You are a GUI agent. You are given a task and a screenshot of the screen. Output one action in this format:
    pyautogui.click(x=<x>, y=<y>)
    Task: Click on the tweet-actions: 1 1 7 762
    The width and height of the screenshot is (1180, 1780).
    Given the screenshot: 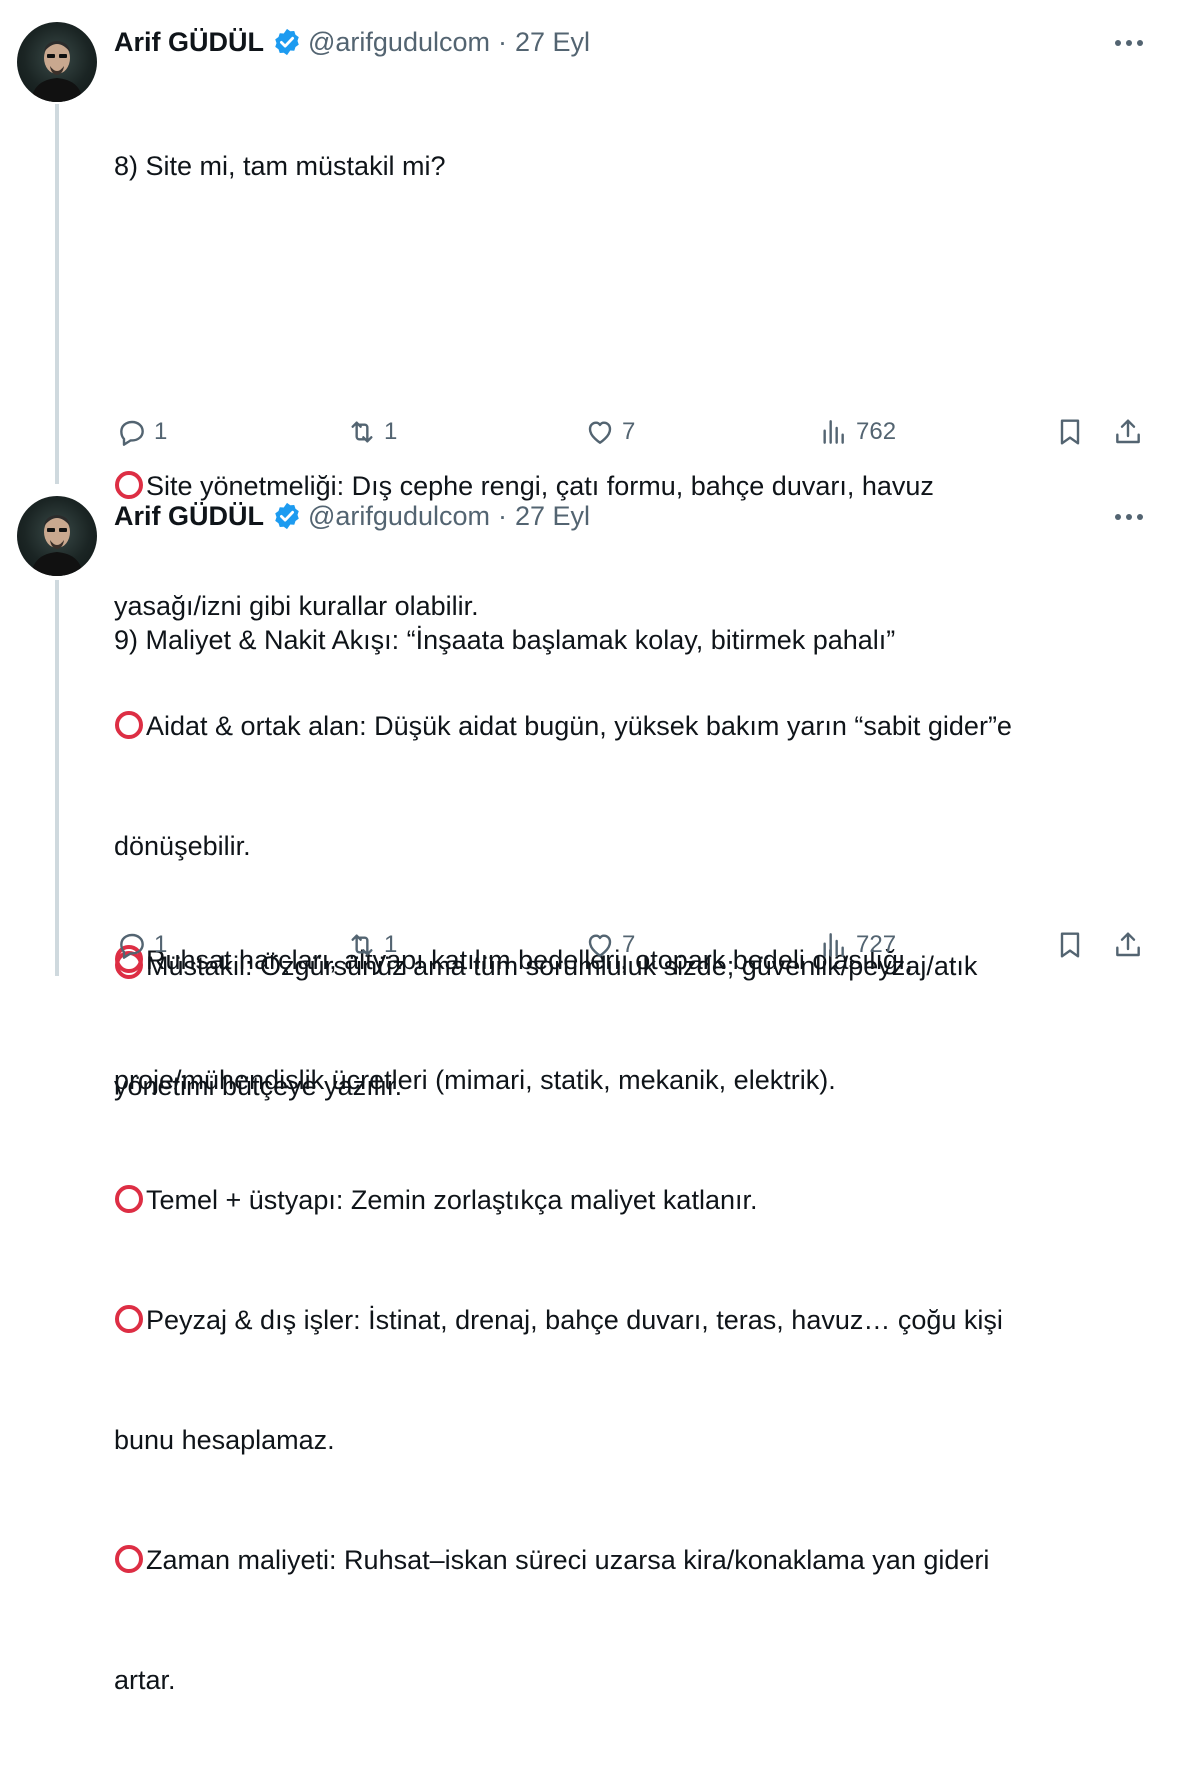 What is the action you would take?
    pyautogui.click(x=590, y=432)
    